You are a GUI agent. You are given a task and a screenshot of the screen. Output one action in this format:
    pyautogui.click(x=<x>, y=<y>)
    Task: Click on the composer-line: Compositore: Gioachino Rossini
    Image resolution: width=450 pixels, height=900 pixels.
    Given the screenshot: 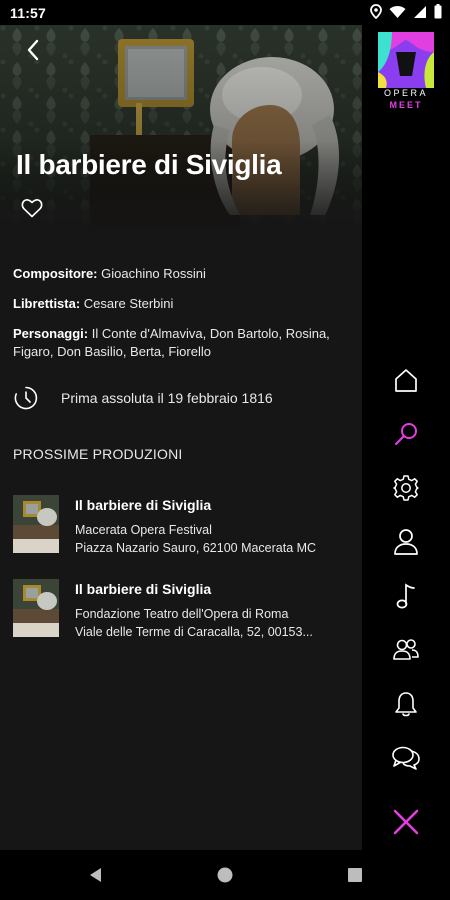 What is the action you would take?
    pyautogui.click(x=173, y=274)
    